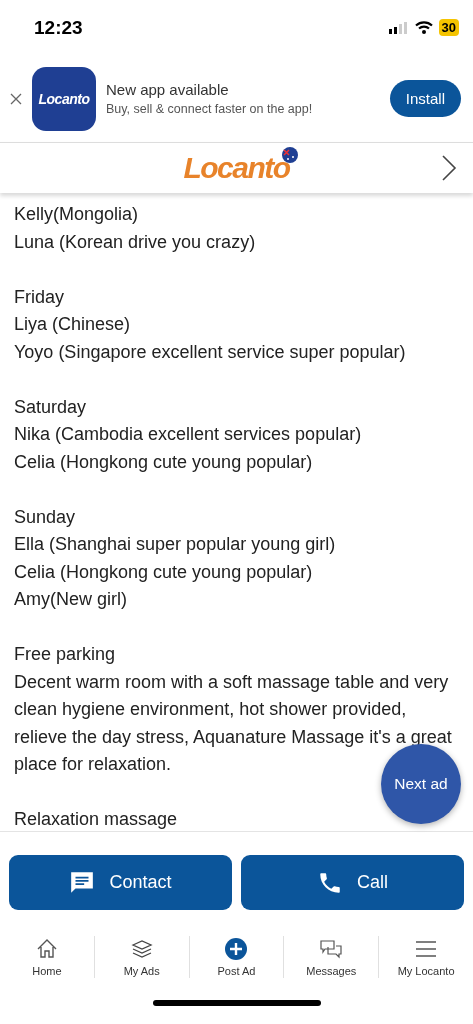  I want to click on description-text: Yoyo (Singapore excellent service super popular), so click(210, 352).